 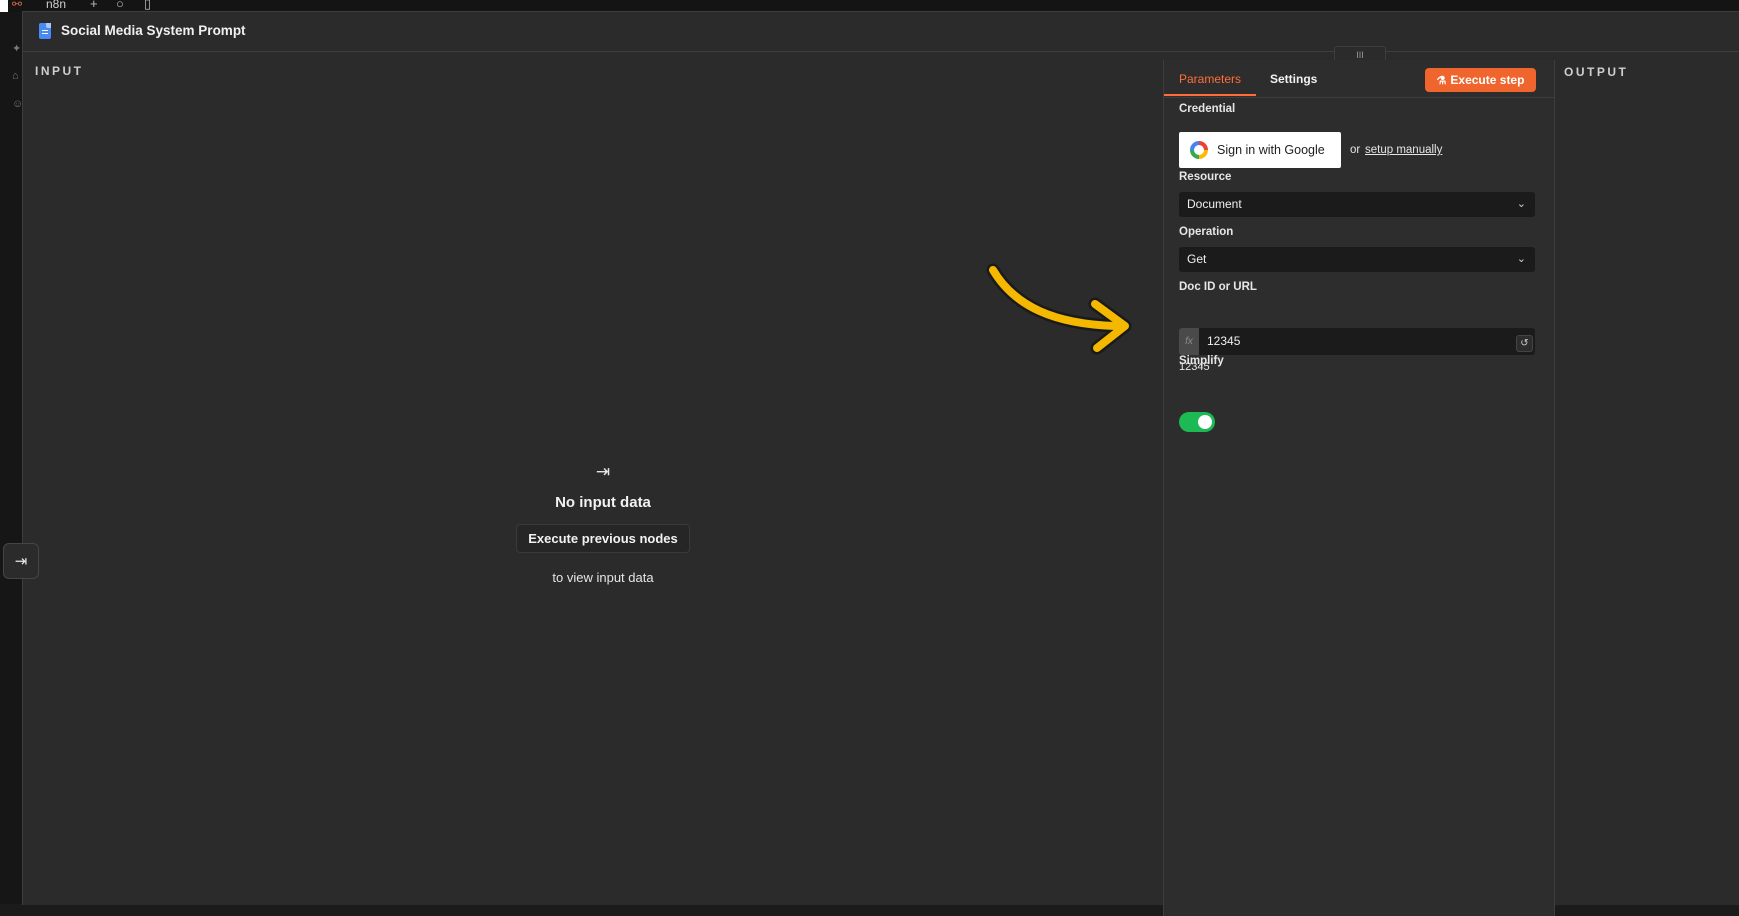 I want to click on modal-title: Social Media System Prompt, so click(x=153, y=30).